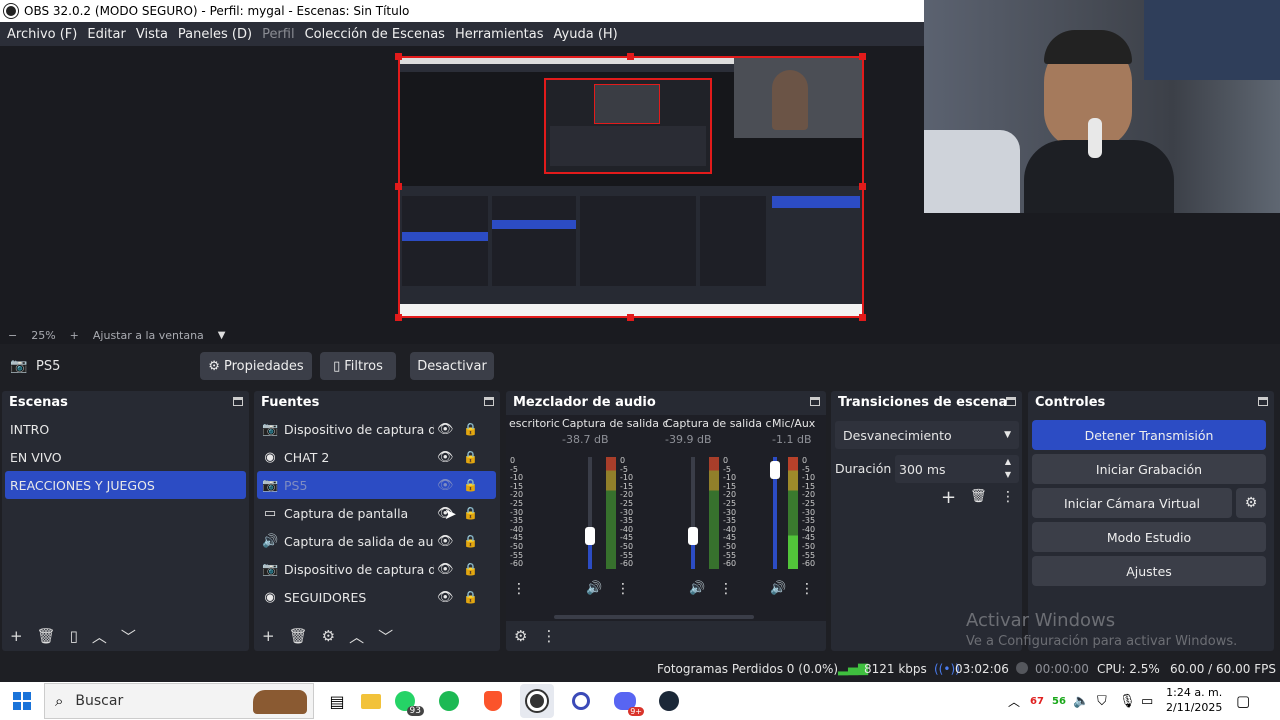 This screenshot has width=1280, height=720. Describe the element at coordinates (215, 34) in the screenshot. I see `menu-paneles: Paneles (D)` at that location.